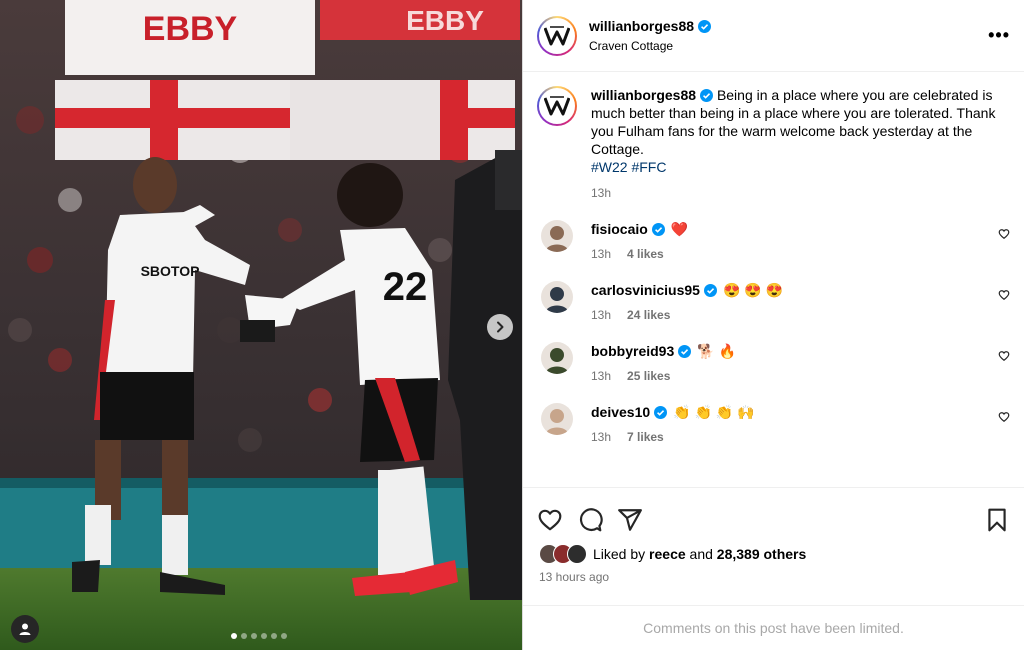 This screenshot has width=1024, height=650. Describe the element at coordinates (648, 315) in the screenshot. I see `comment-likes: 24 likes` at that location.